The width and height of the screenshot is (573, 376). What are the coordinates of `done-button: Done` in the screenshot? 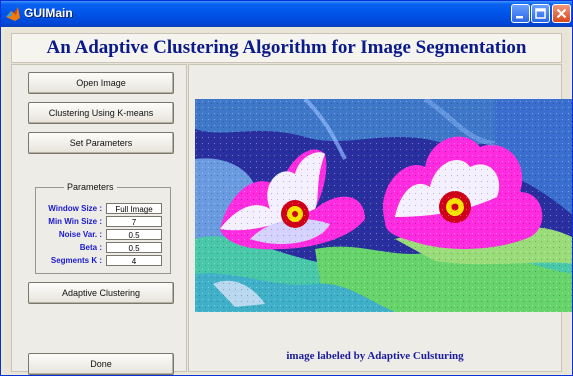 It's located at (101, 364).